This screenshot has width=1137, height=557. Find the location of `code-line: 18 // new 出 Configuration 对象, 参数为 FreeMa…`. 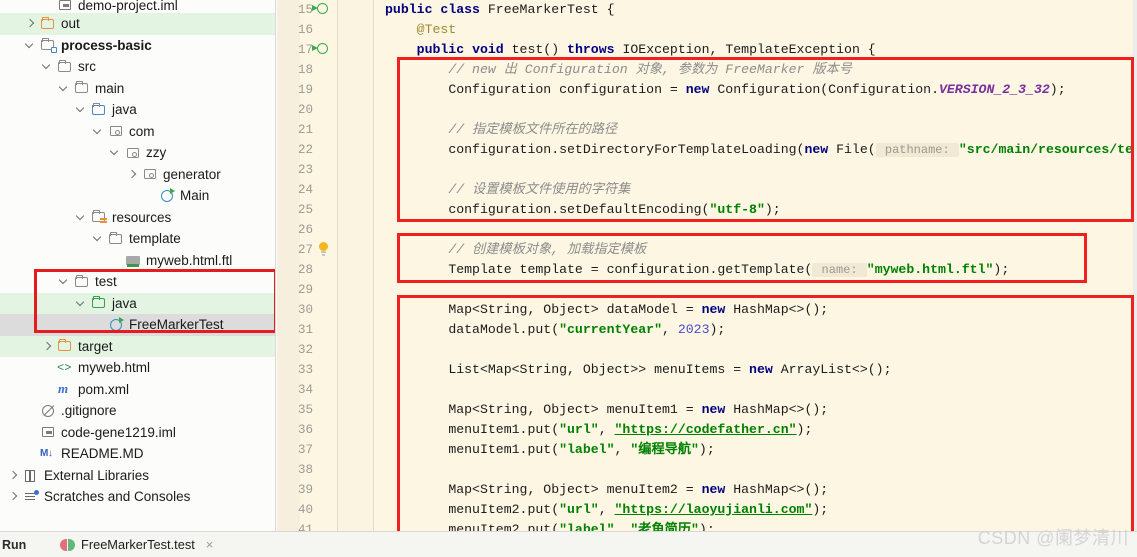

code-line: 18 // new 出 Configuration 对象, 参数为 FreeMa… is located at coordinates (707, 70).